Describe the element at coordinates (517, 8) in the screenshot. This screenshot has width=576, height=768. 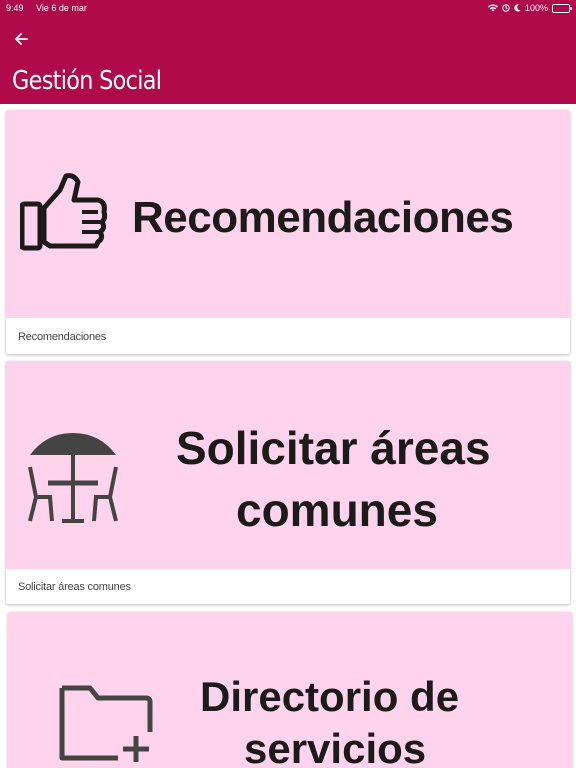
I see `moon-icon` at that location.